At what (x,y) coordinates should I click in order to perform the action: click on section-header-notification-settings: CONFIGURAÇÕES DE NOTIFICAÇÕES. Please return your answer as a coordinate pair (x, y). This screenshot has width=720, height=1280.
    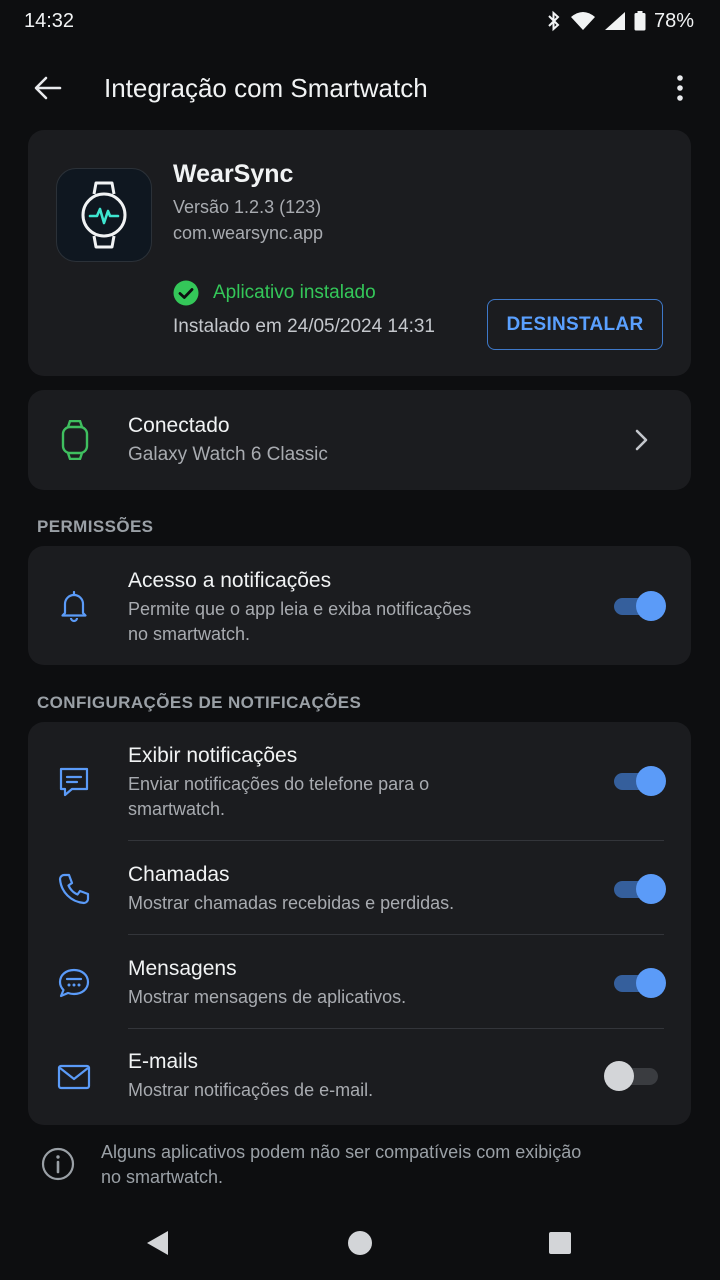
    Looking at the image, I should click on (199, 702).